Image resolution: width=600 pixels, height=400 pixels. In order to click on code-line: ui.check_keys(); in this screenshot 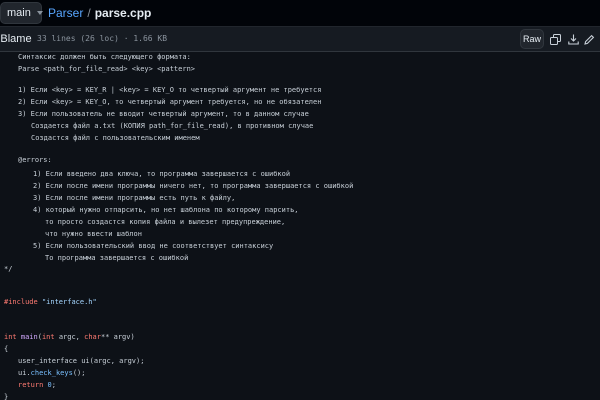, I will do `click(51, 373)`.